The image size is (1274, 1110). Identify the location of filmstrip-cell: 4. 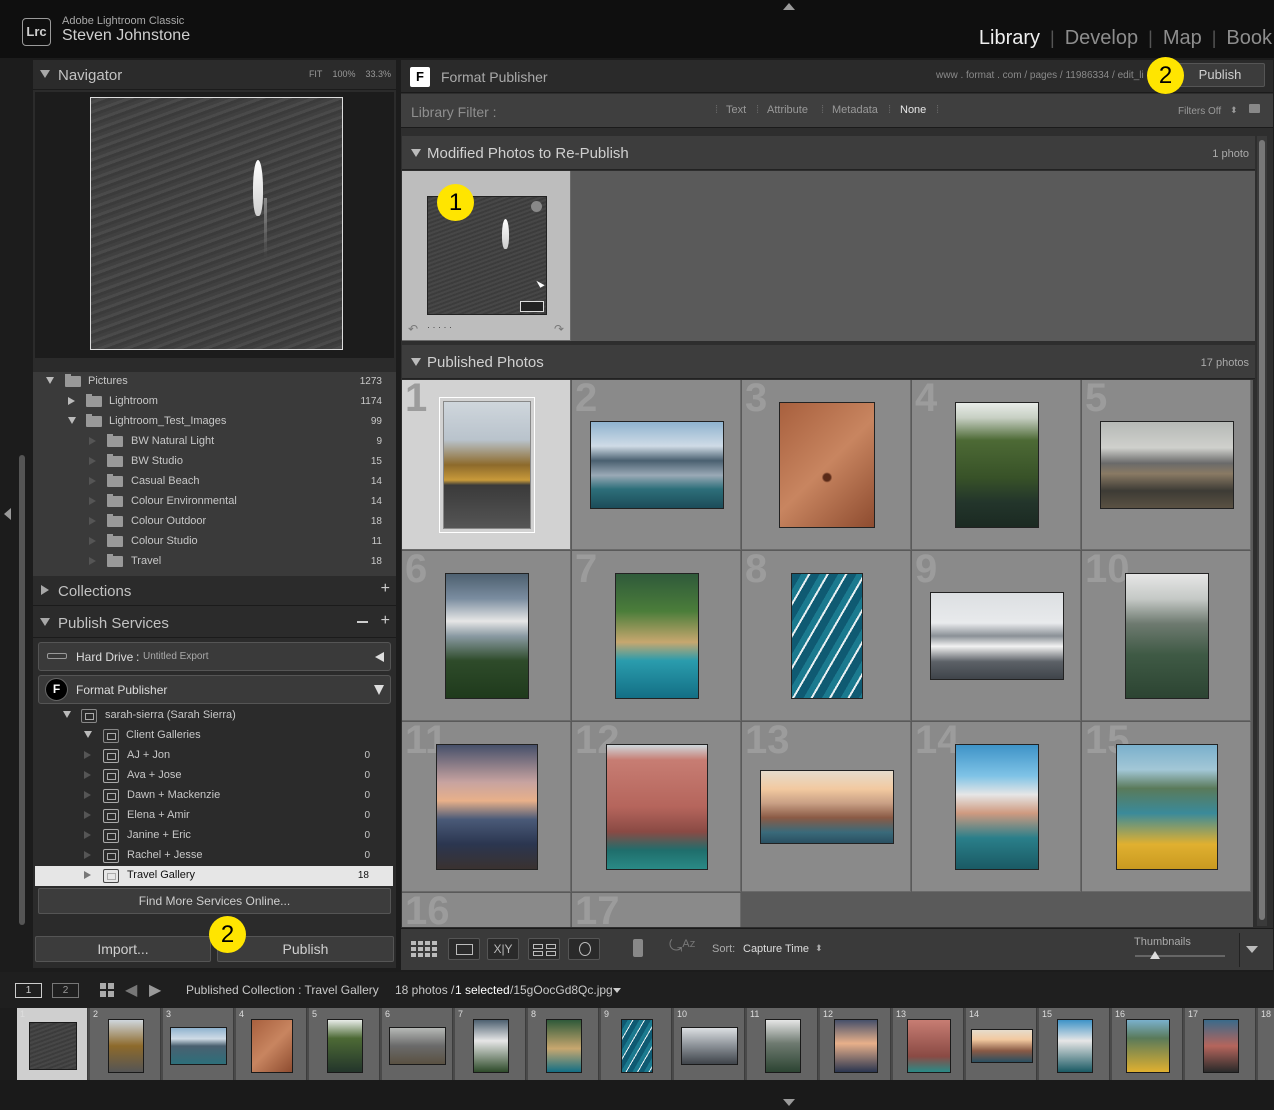
(271, 1044).